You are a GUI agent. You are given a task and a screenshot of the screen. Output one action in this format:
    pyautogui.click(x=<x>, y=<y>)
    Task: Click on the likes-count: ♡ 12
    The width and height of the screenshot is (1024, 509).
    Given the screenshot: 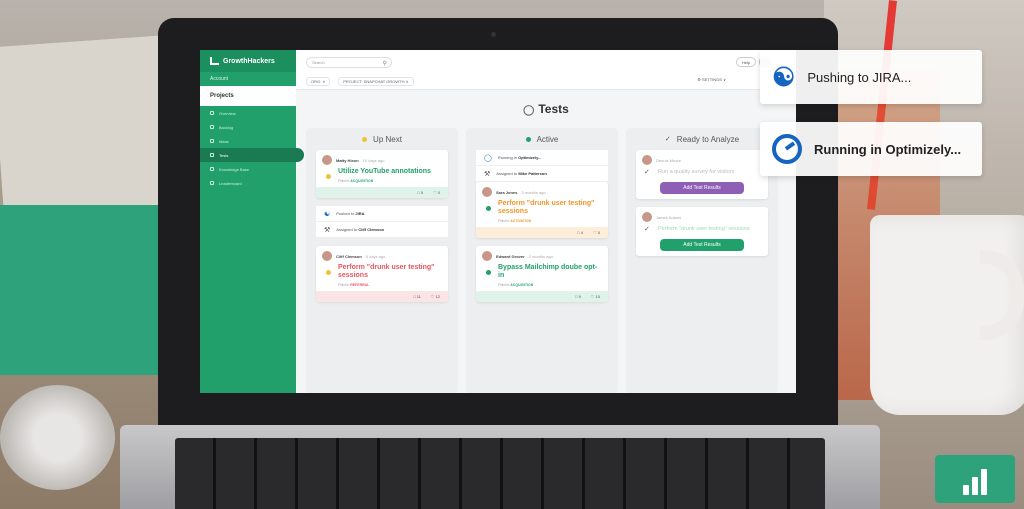 What is the action you would take?
    pyautogui.click(x=435, y=296)
    